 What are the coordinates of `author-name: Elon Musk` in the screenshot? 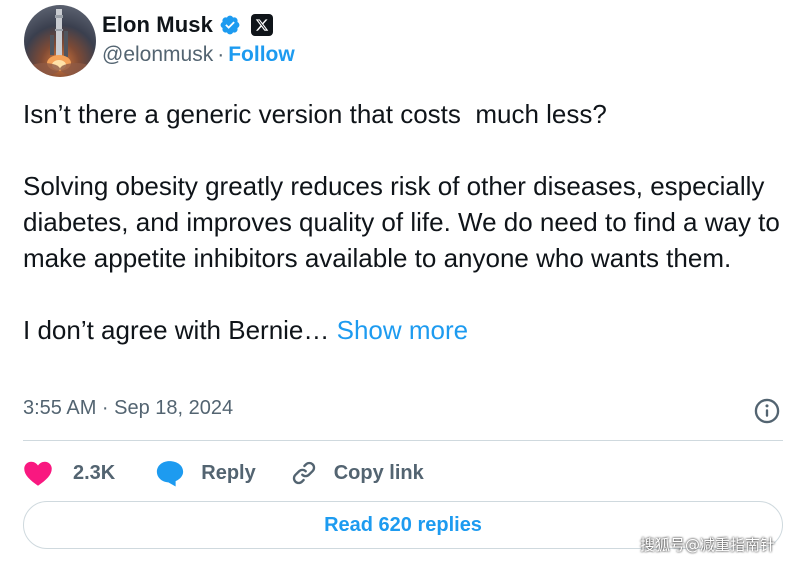 It's located at (157, 25).